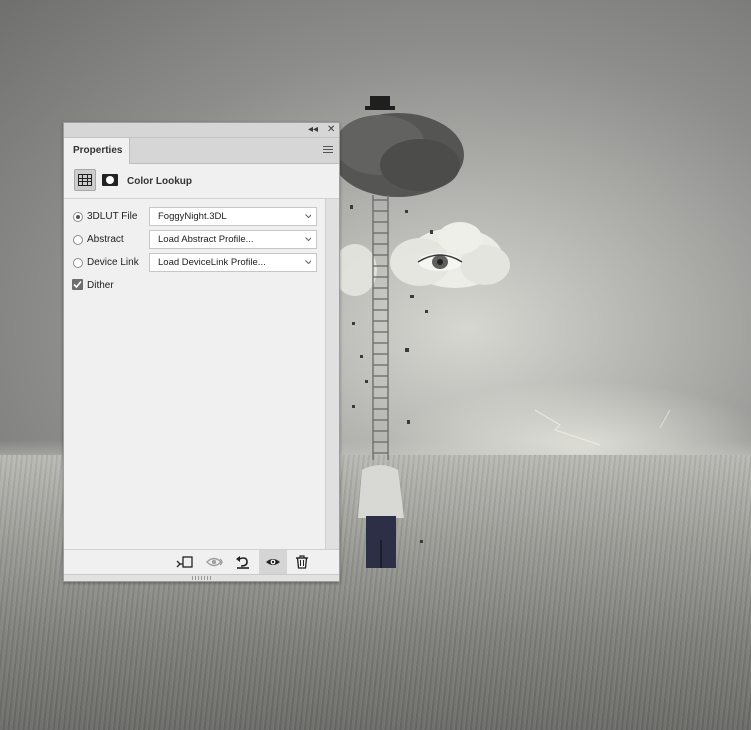  I want to click on panel-tab-row: Properties, so click(201, 151).